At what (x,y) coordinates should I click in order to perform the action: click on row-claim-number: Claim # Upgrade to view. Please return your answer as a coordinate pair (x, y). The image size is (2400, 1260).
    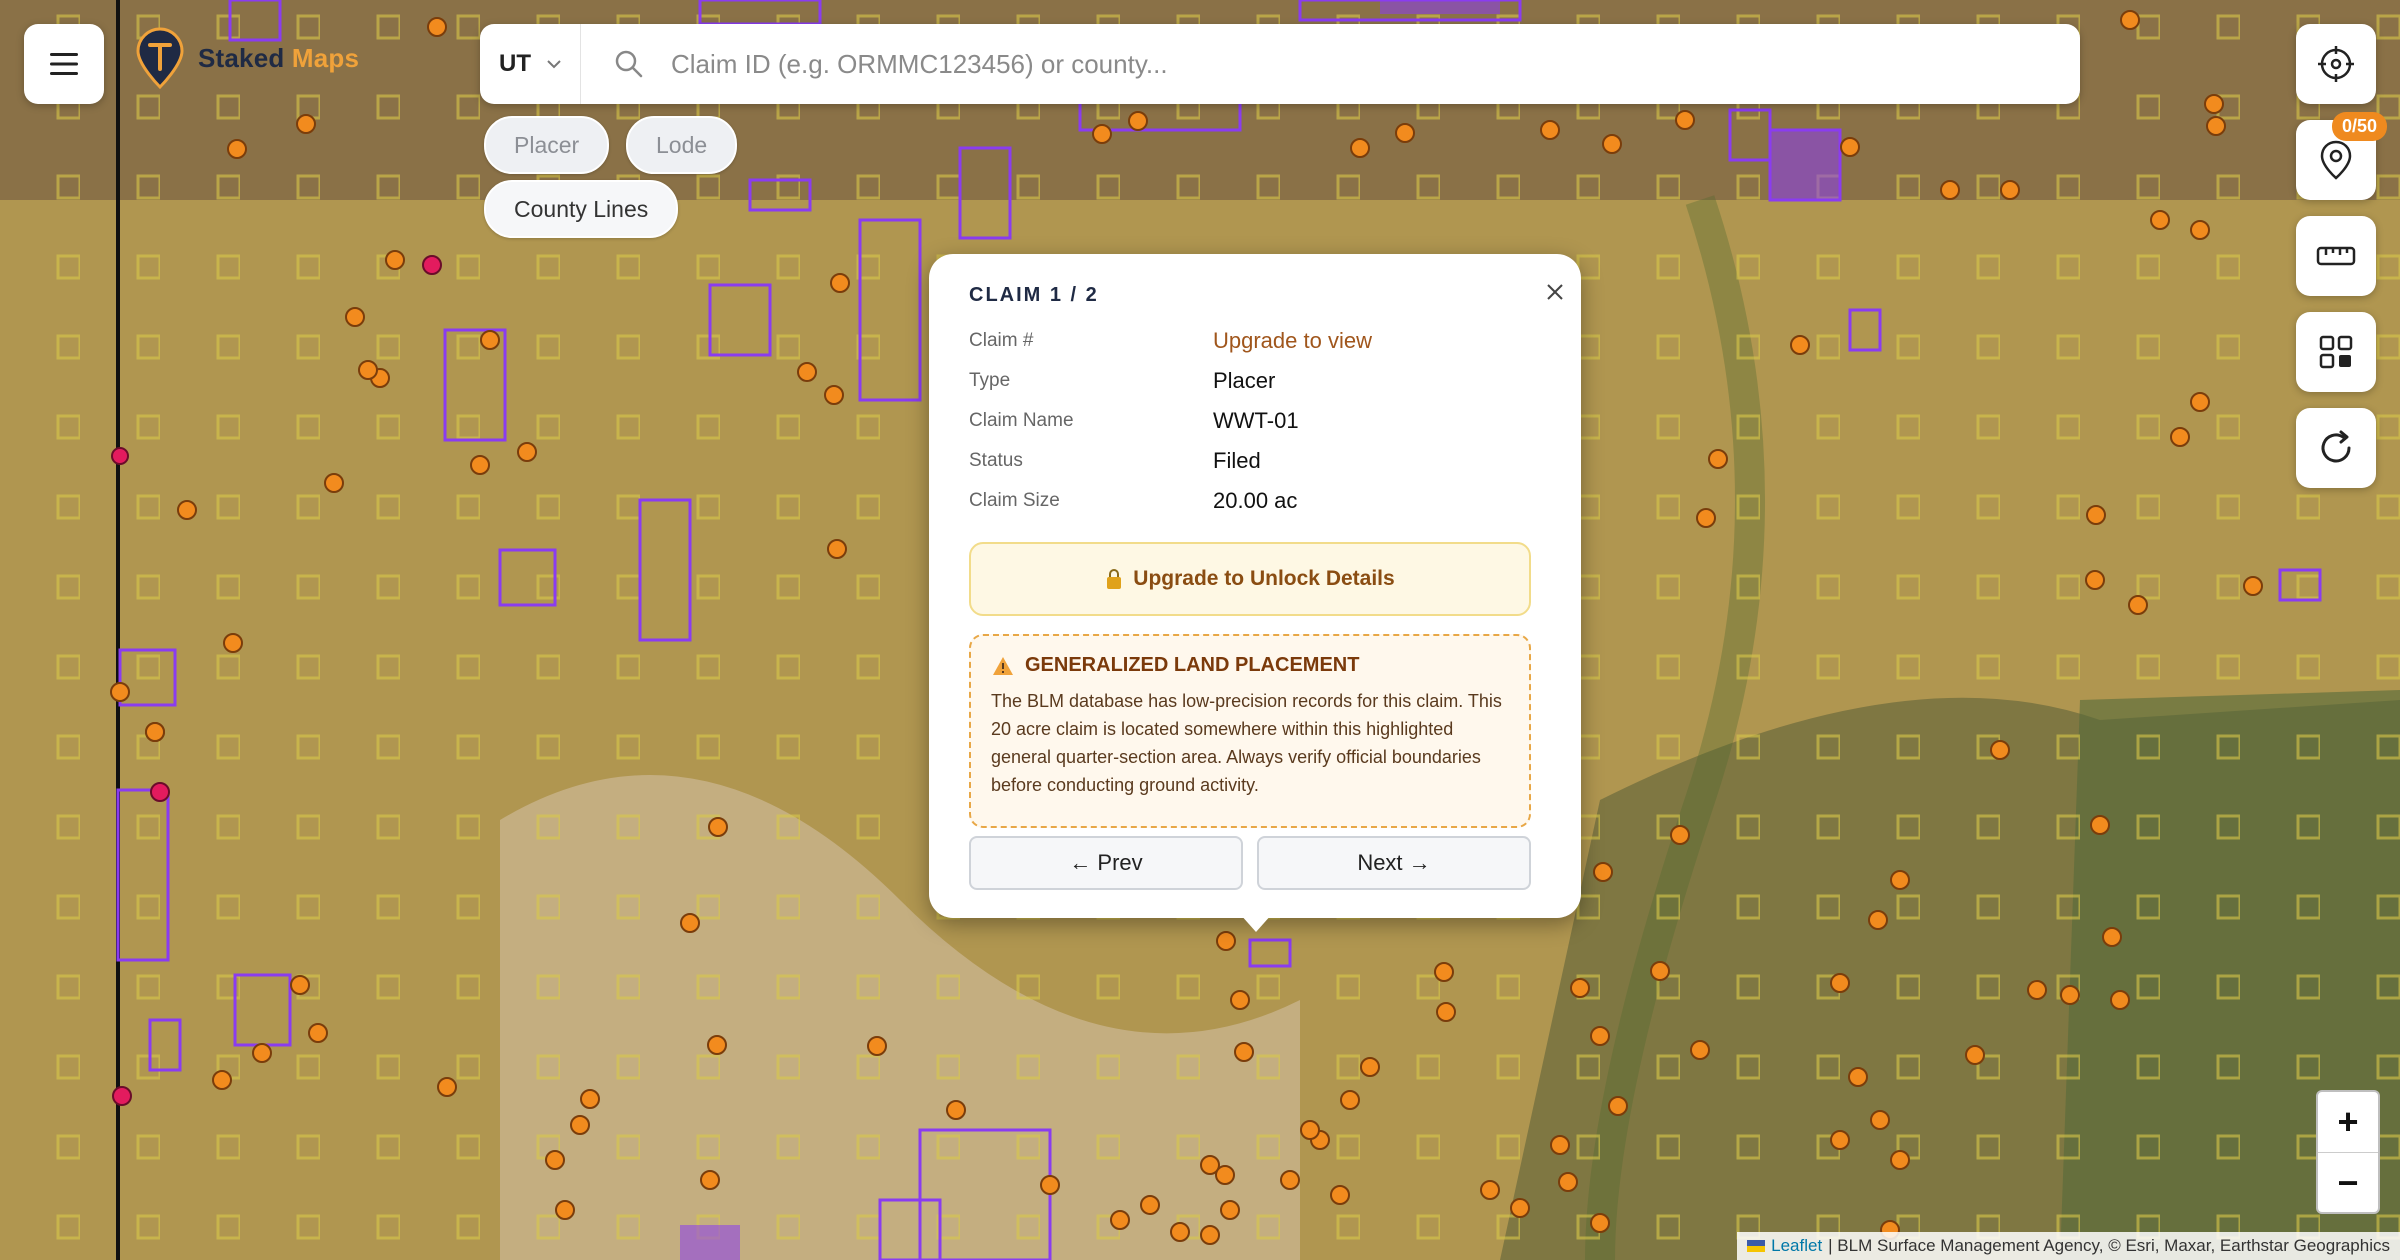
    Looking at the image, I should click on (1259, 341).